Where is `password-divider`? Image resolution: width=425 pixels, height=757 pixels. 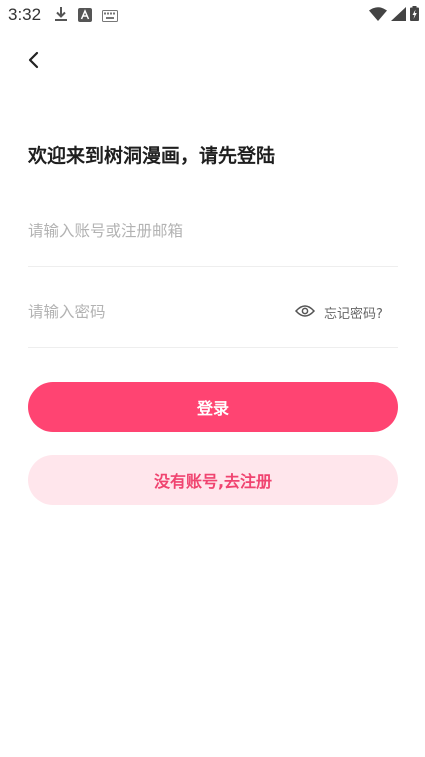 password-divider is located at coordinates (213, 347).